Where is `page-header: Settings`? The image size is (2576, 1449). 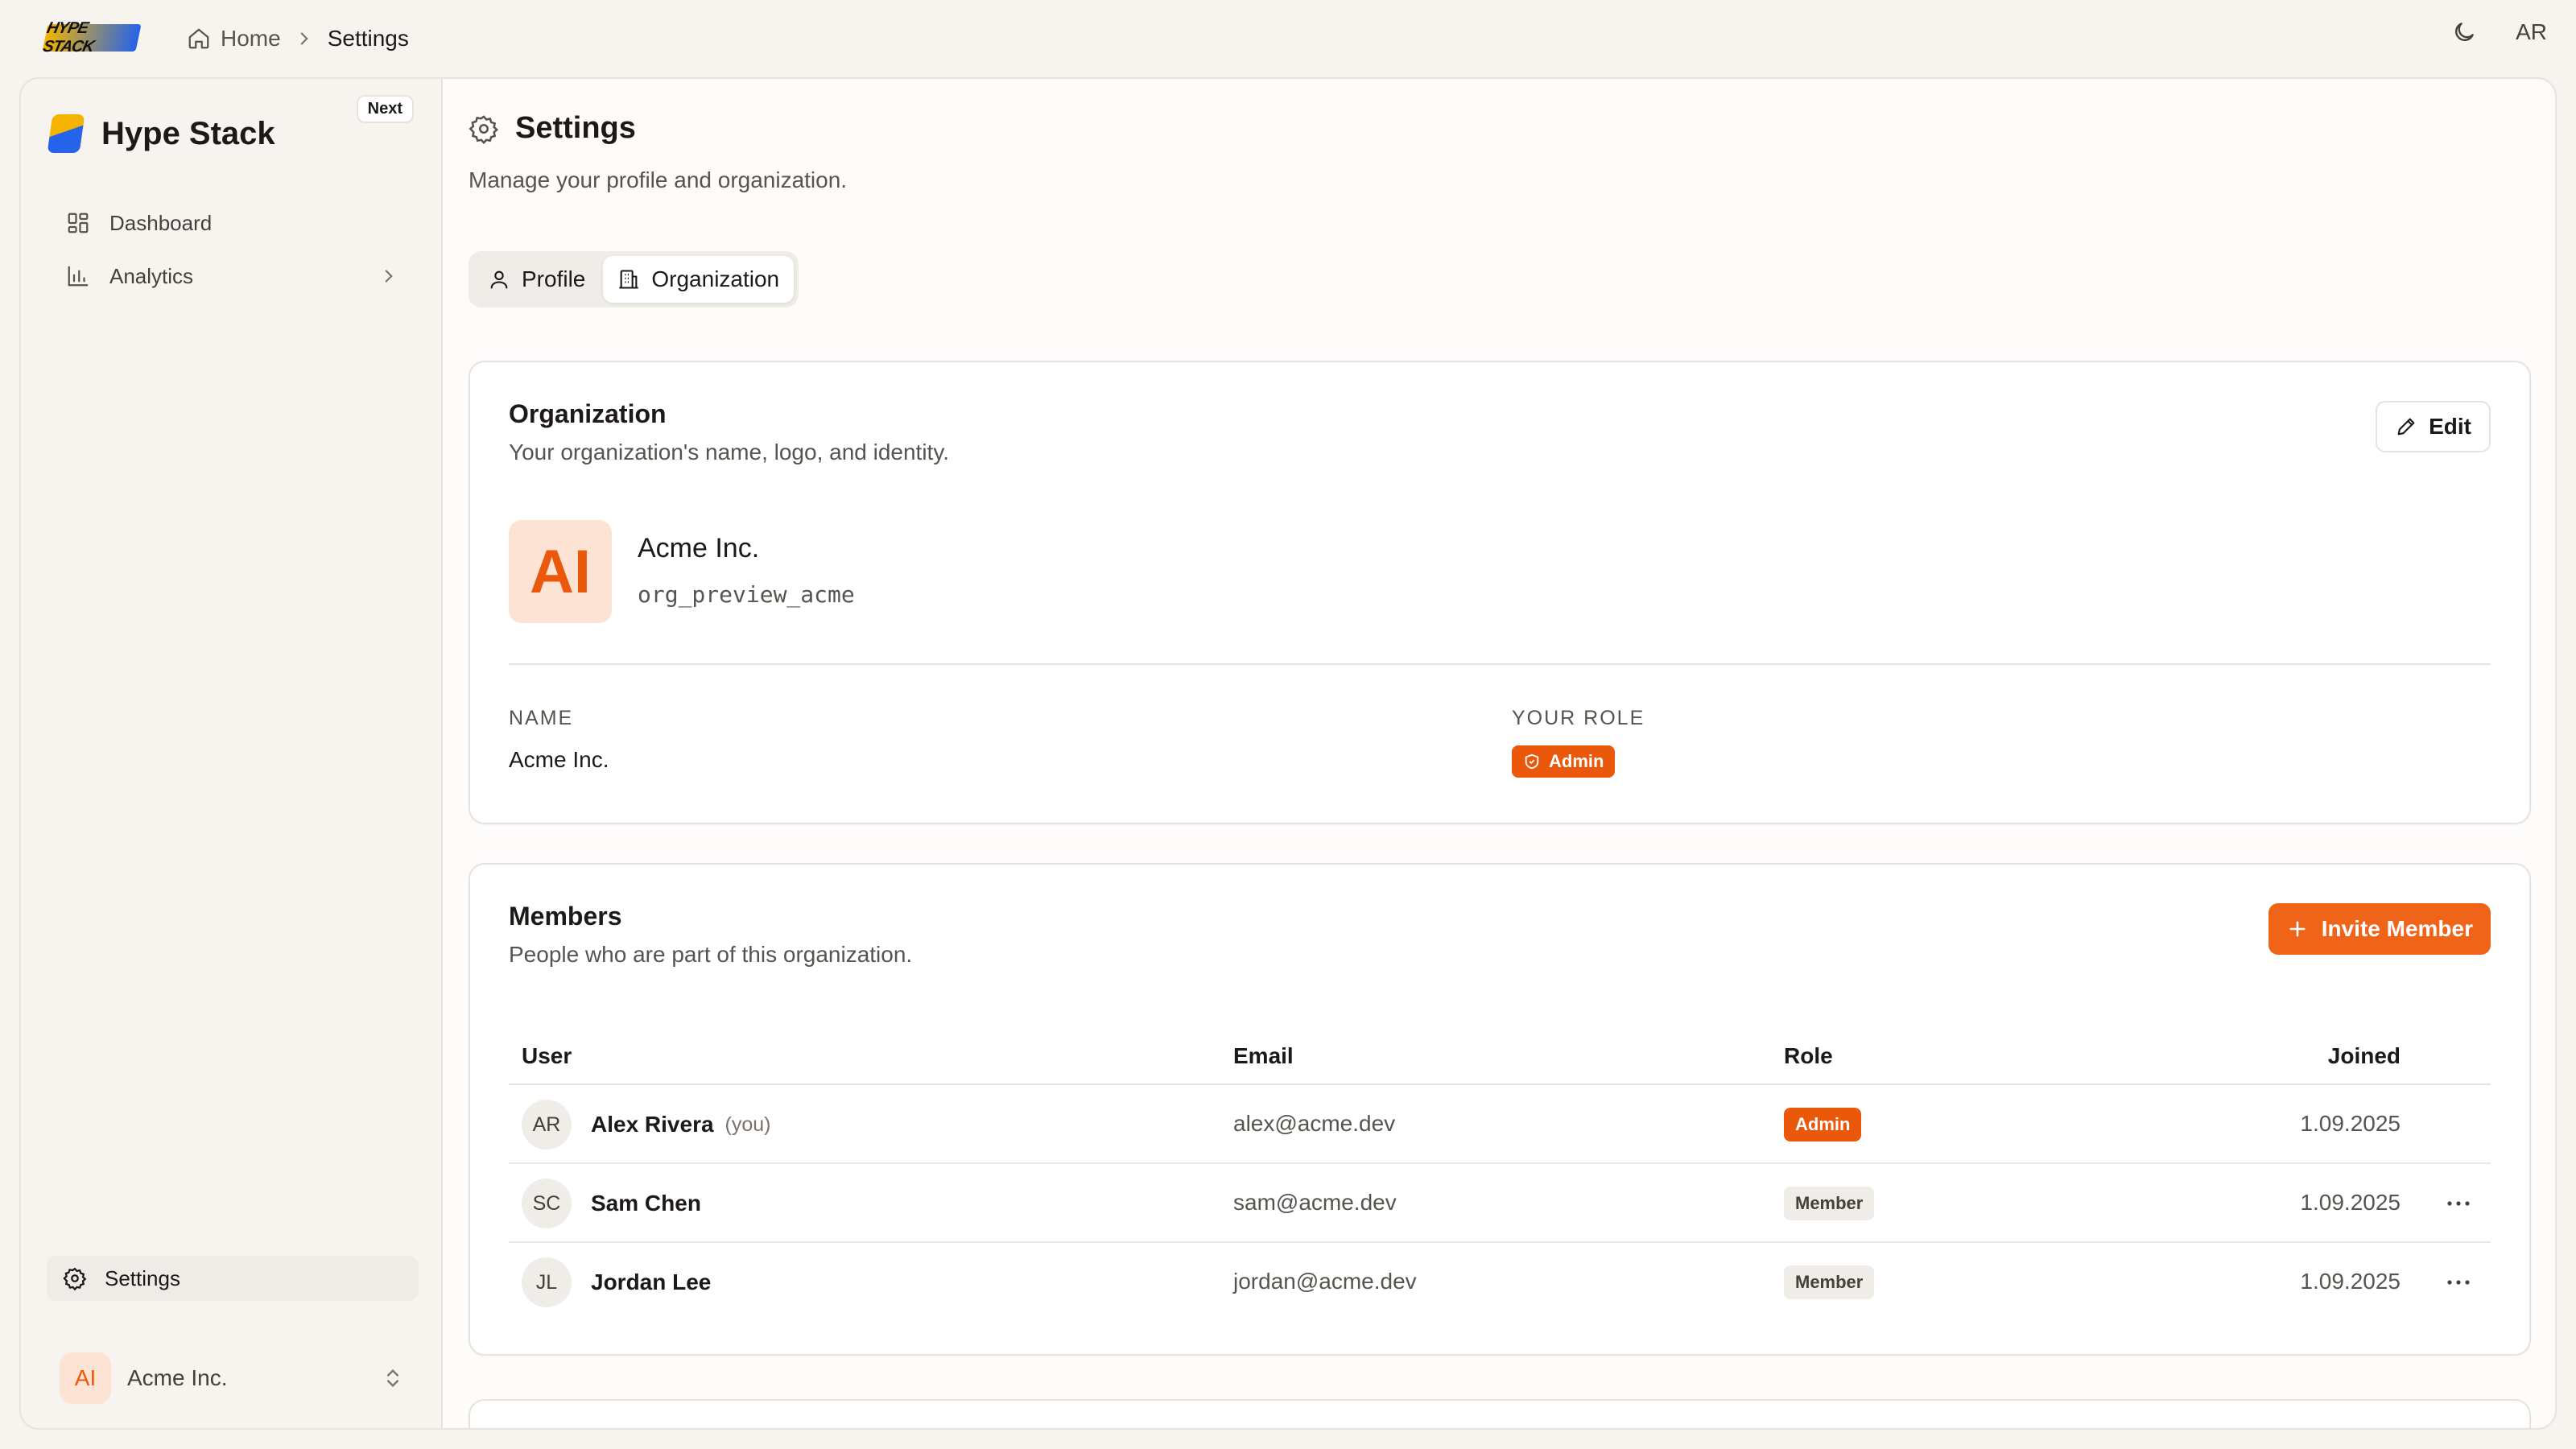
page-header: Settings is located at coordinates (552, 128).